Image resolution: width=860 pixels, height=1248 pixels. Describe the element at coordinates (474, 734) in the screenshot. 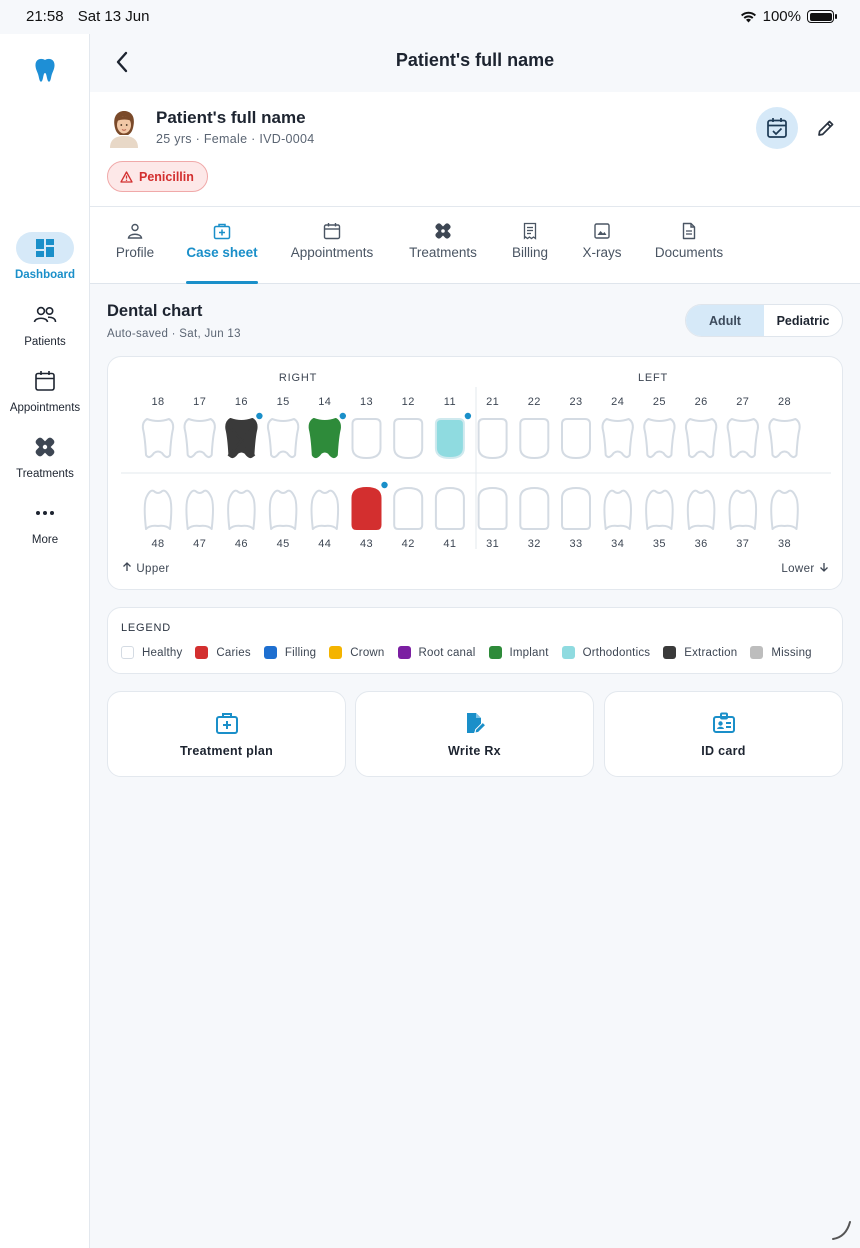

I see `write-rx-button: Write Rx` at that location.